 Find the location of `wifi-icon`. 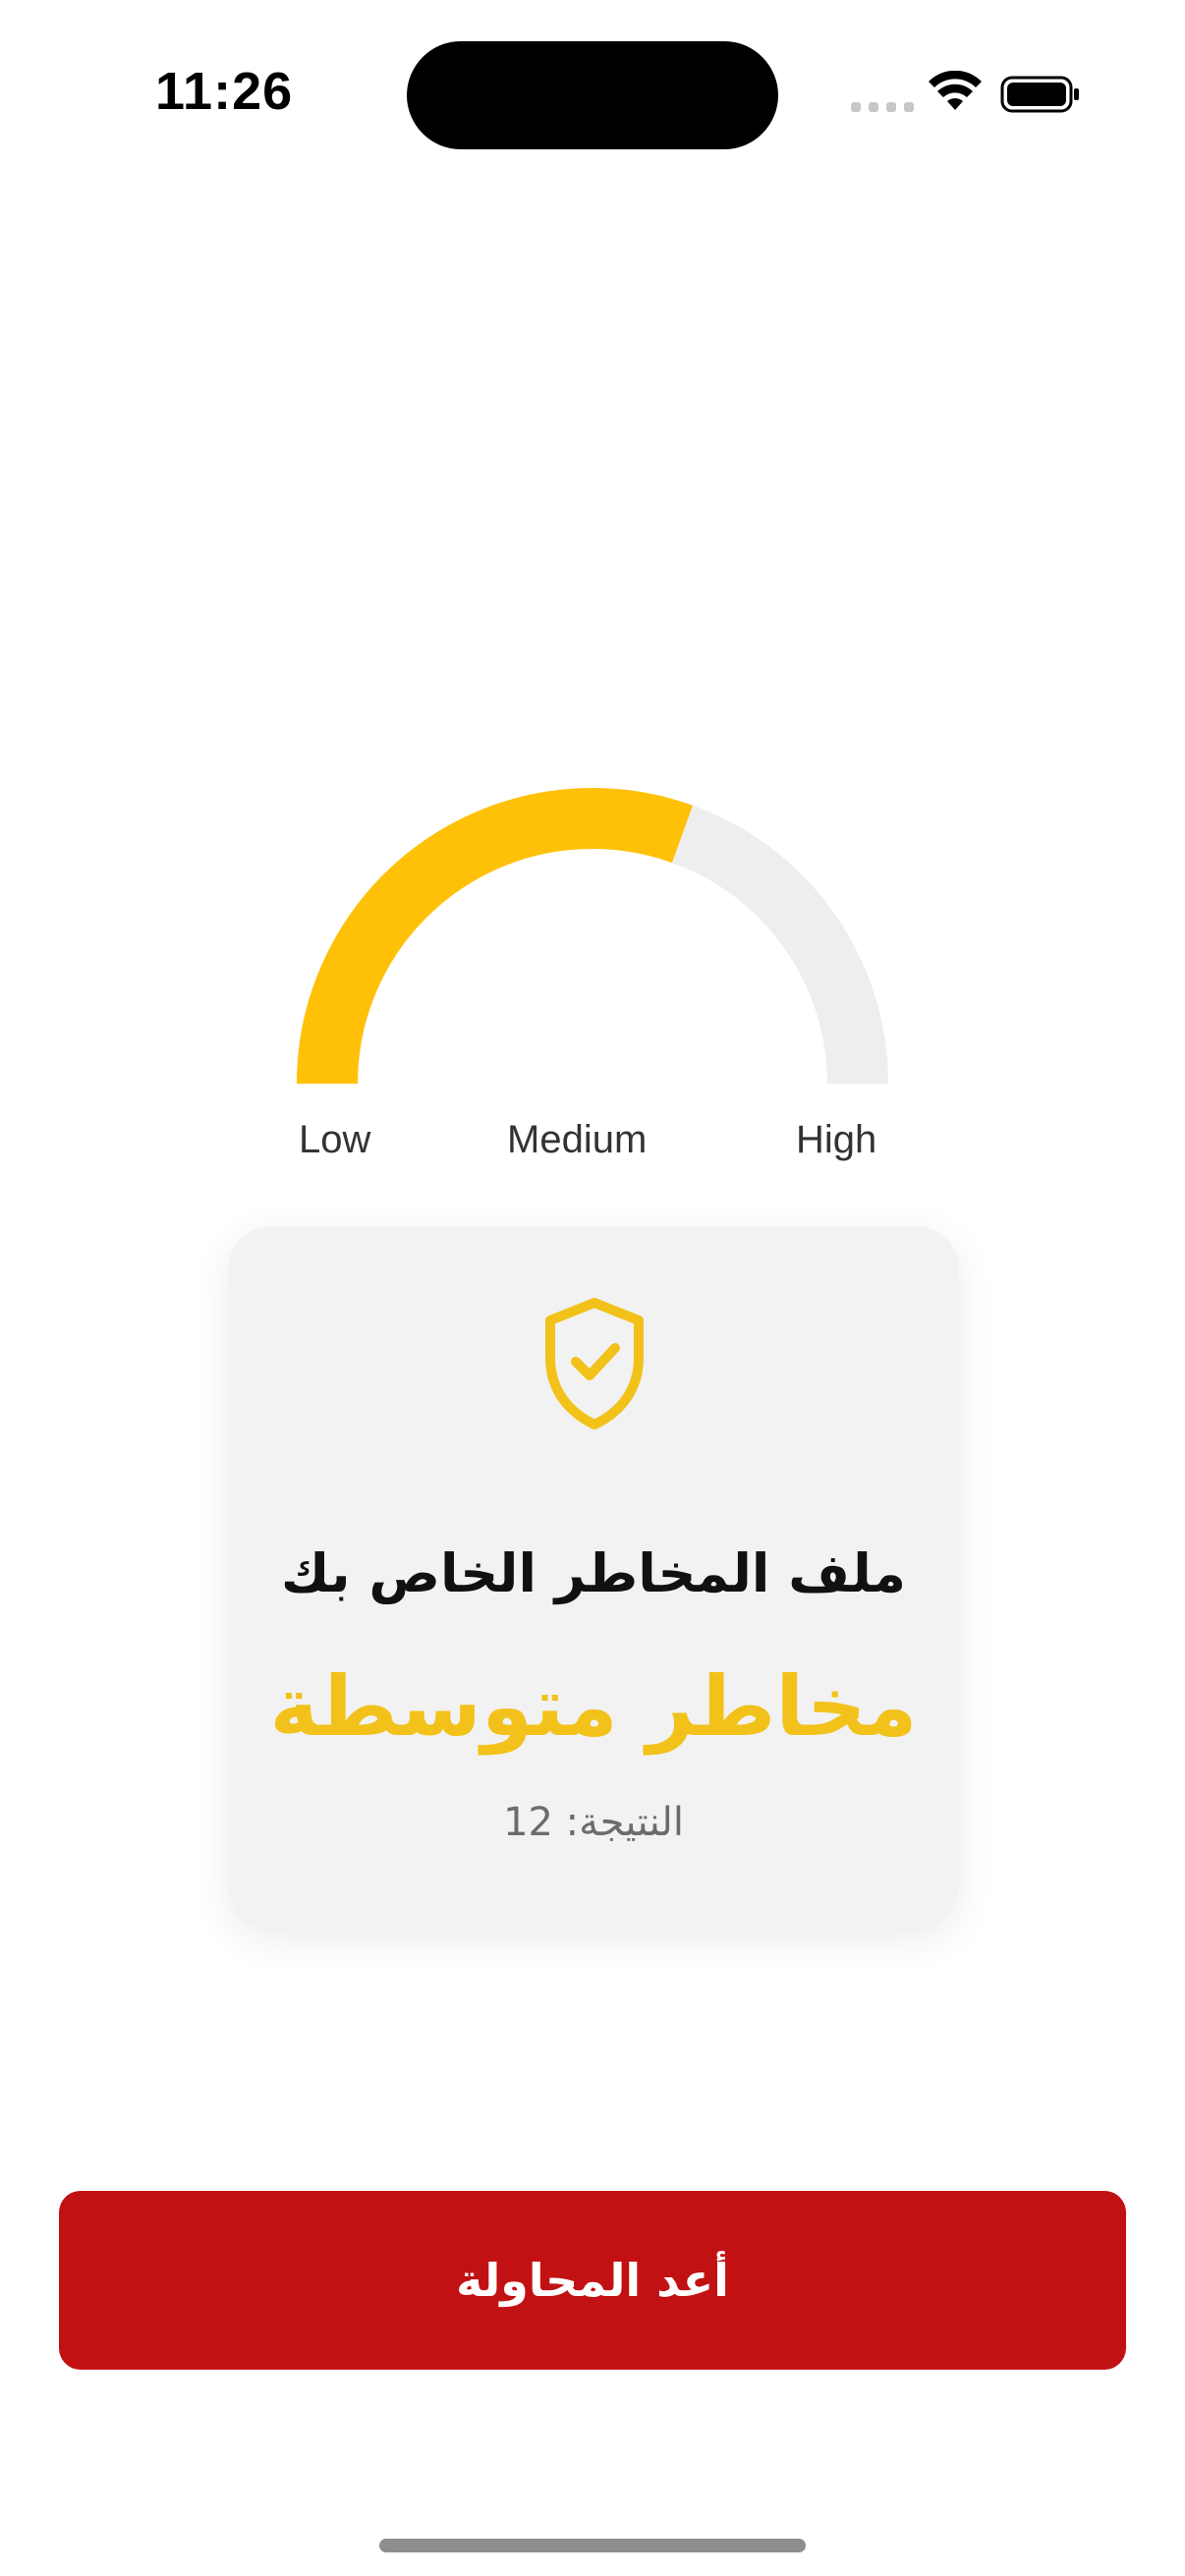

wifi-icon is located at coordinates (956, 90).